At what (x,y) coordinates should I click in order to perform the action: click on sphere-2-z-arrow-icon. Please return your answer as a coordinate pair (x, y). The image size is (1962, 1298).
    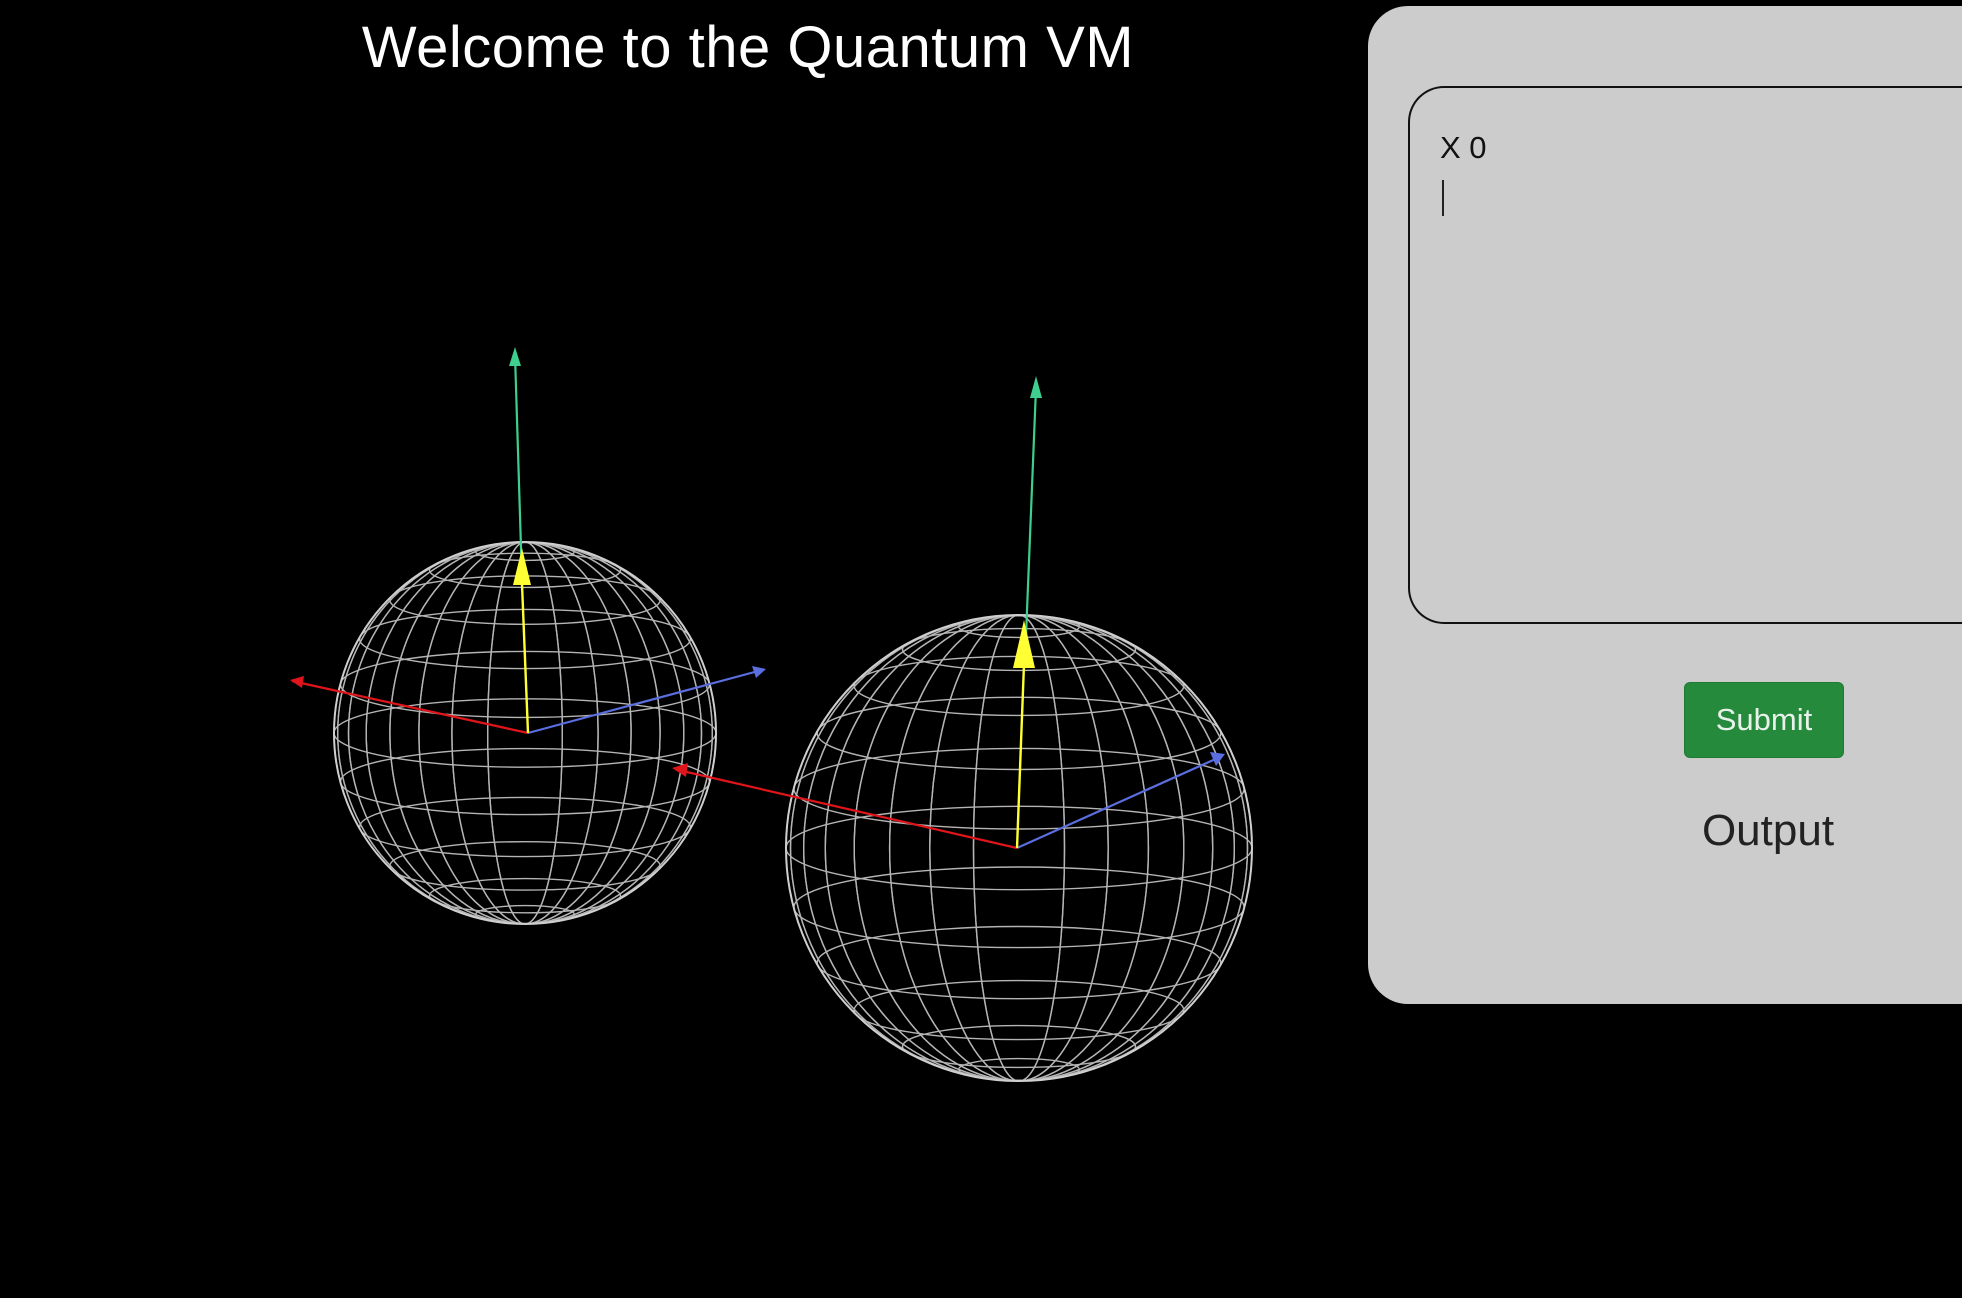
    Looking at the image, I should click on (1217, 759).